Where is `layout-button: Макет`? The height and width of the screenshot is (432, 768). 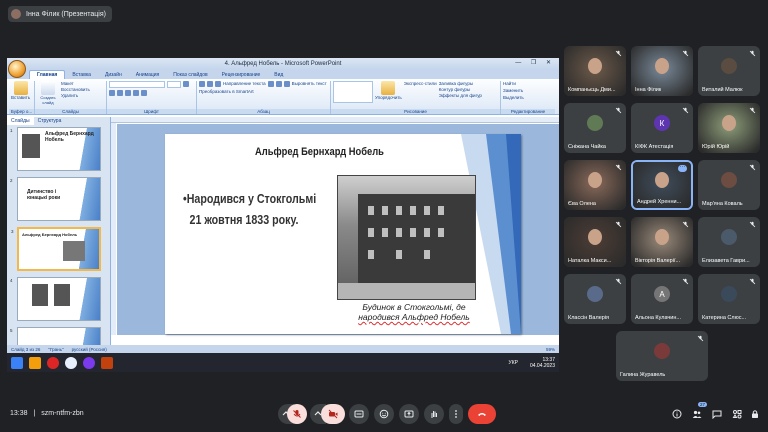 layout-button: Макет is located at coordinates (75, 83).